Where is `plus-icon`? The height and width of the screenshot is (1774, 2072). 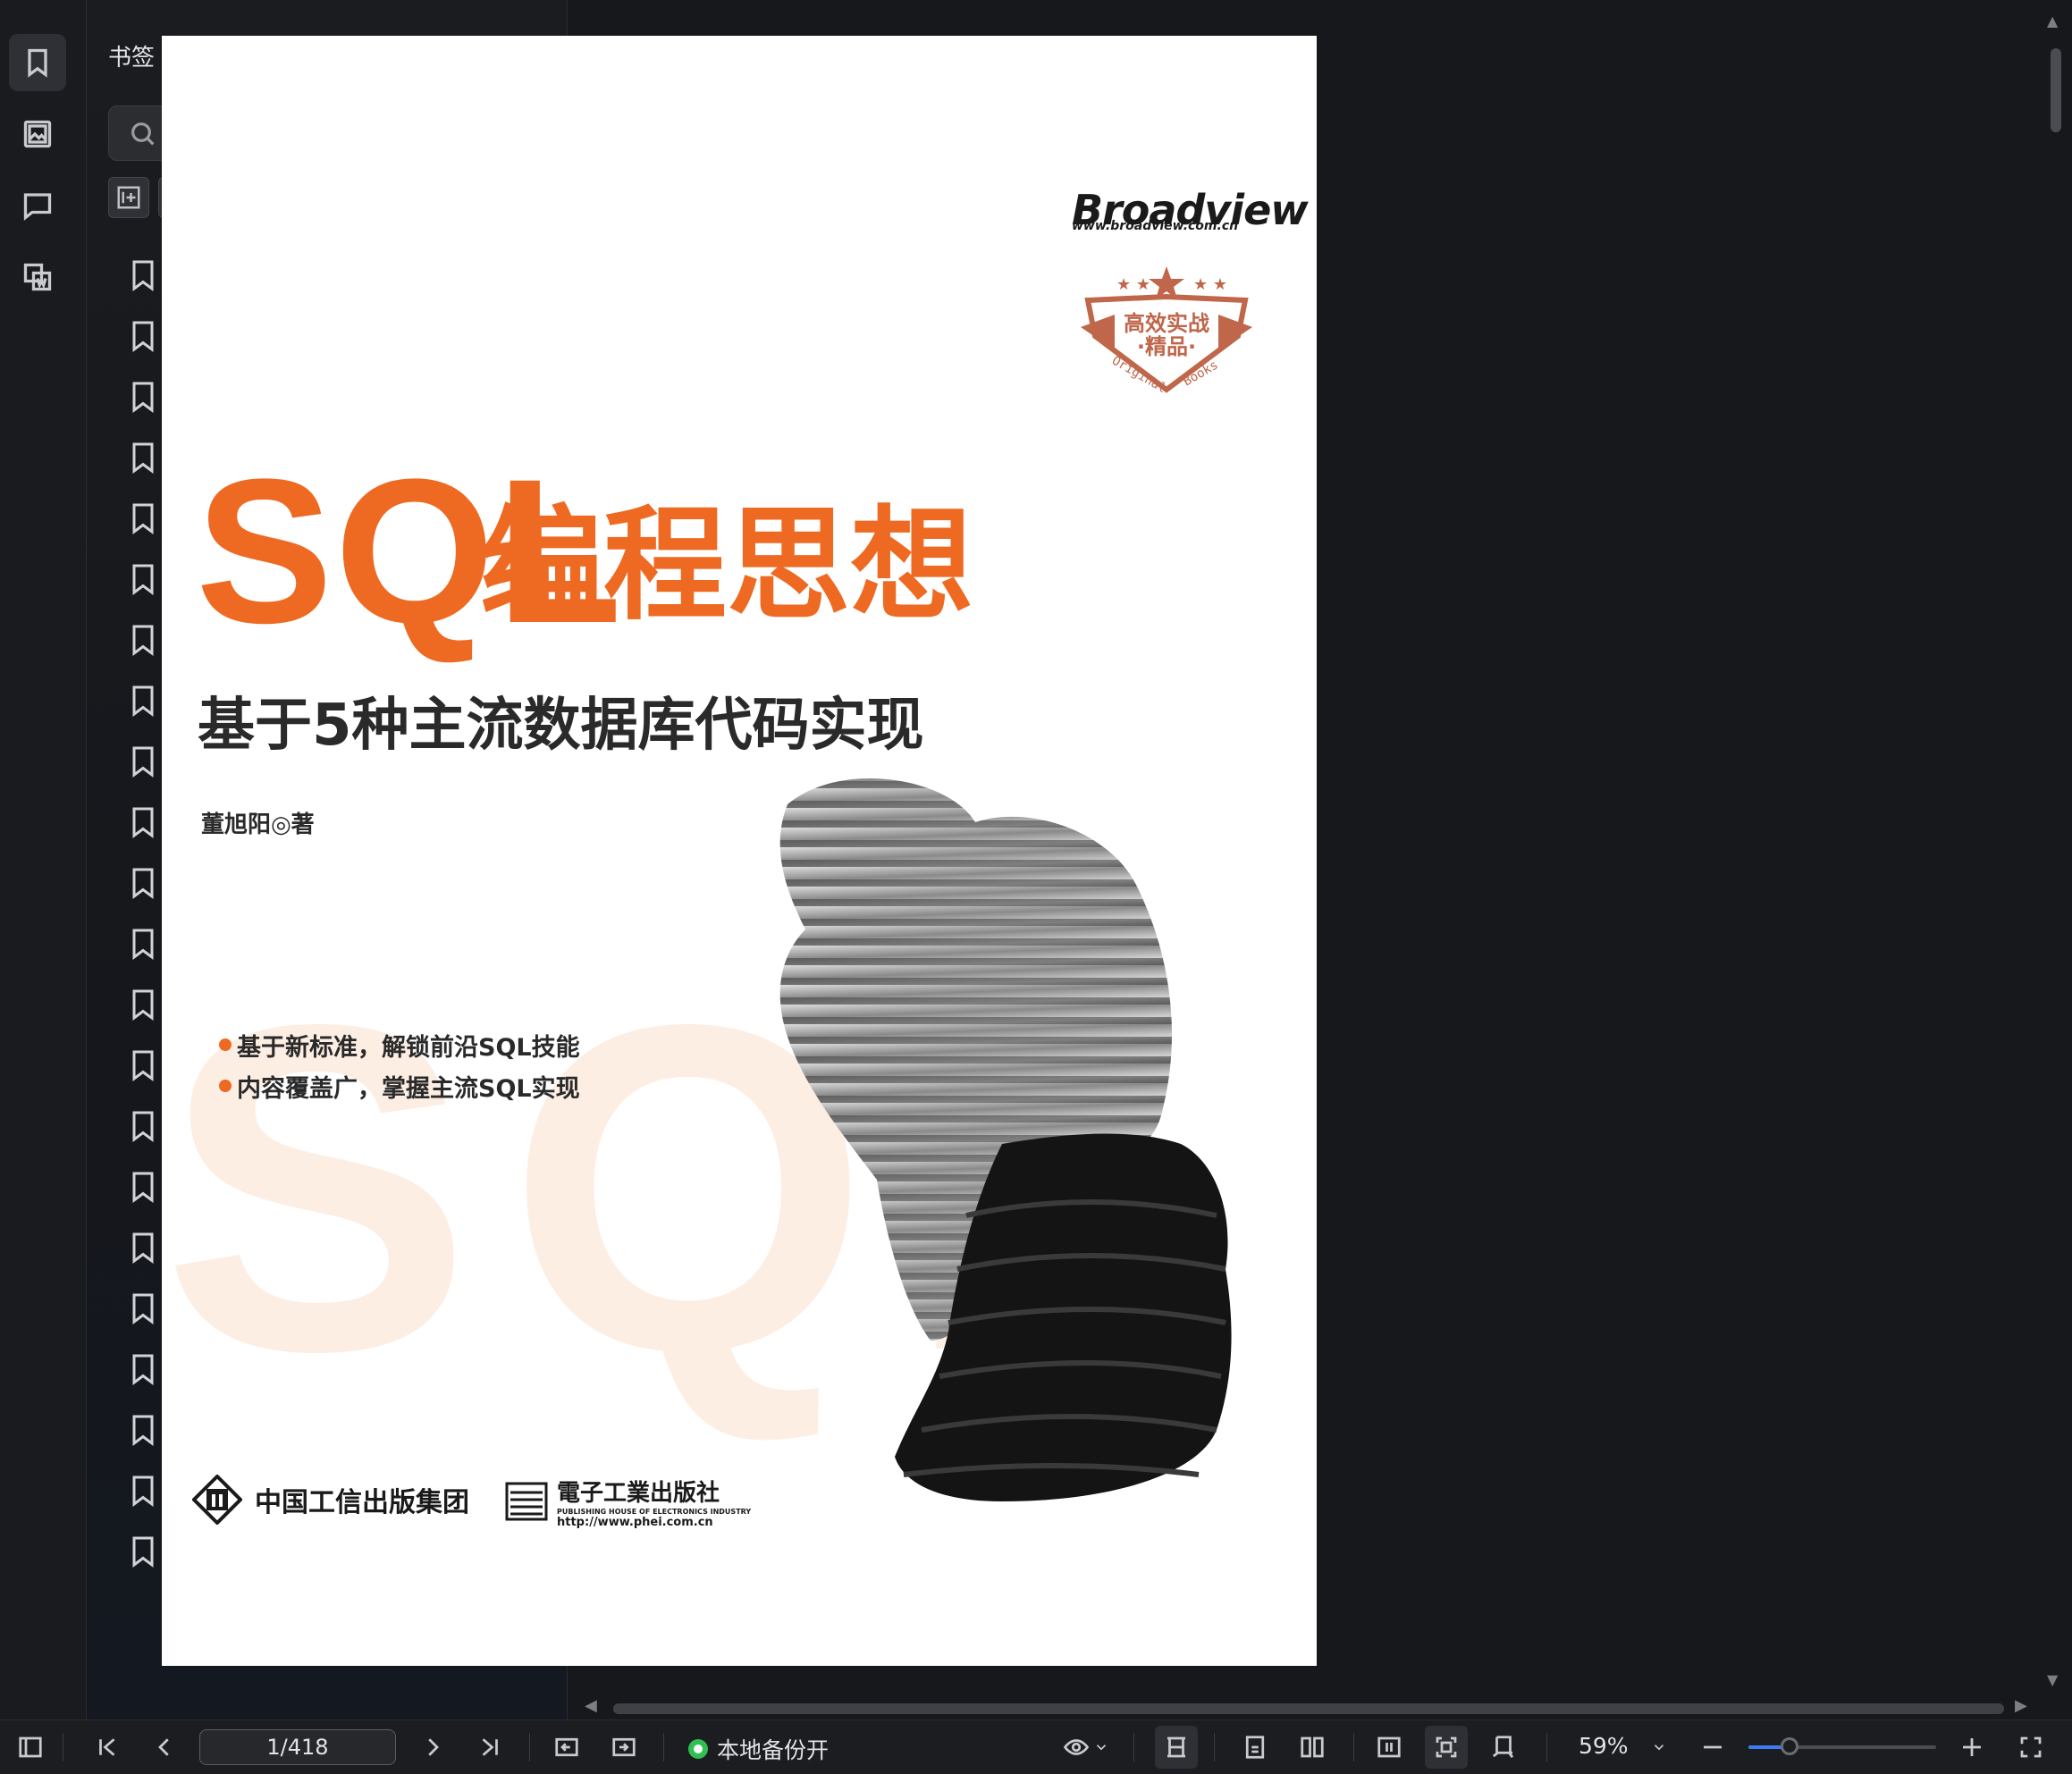 plus-icon is located at coordinates (1972, 1747).